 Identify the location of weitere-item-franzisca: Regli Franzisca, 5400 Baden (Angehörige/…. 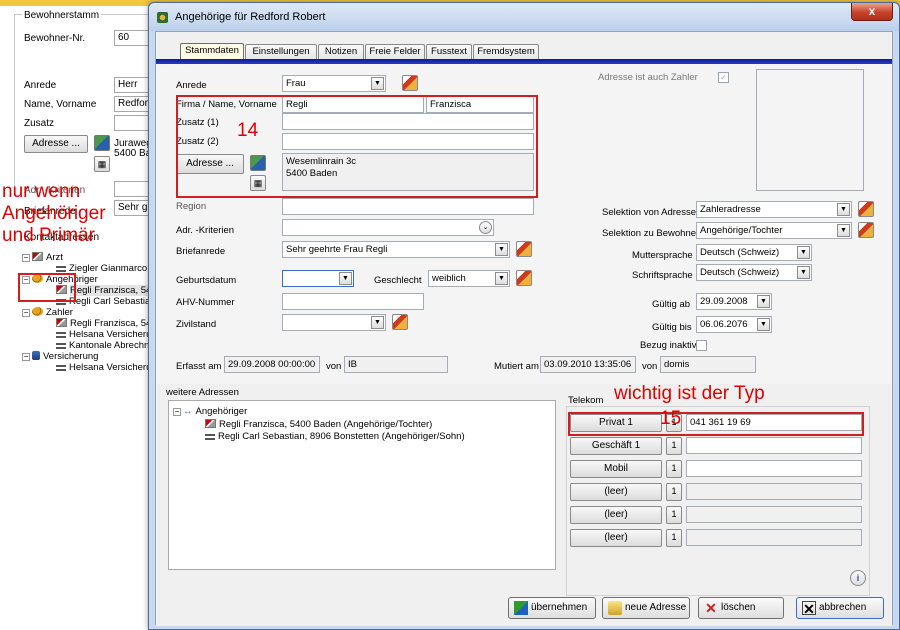
(318, 424).